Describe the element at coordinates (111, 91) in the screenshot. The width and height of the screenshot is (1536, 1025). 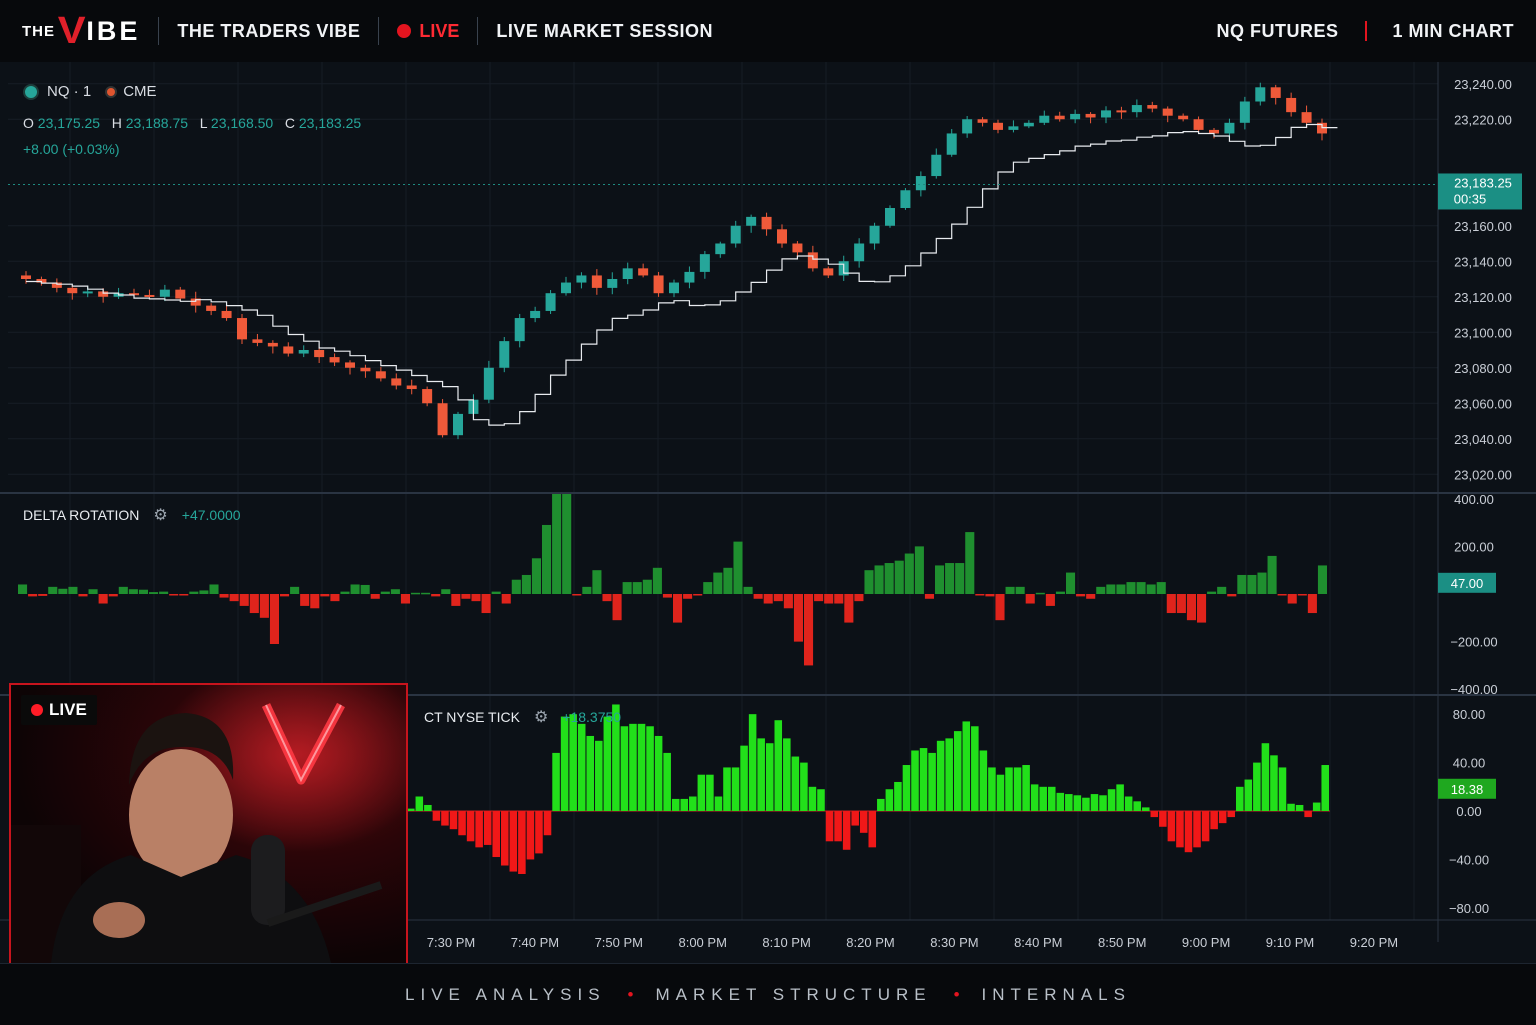
I see `exchange-status-icon` at that location.